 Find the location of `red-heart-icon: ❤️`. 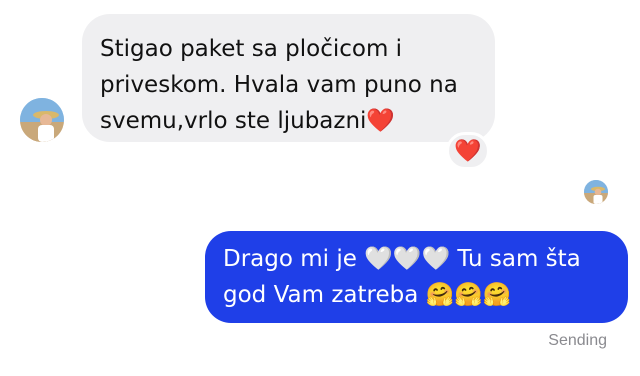

red-heart-icon: ❤️ is located at coordinates (468, 151).